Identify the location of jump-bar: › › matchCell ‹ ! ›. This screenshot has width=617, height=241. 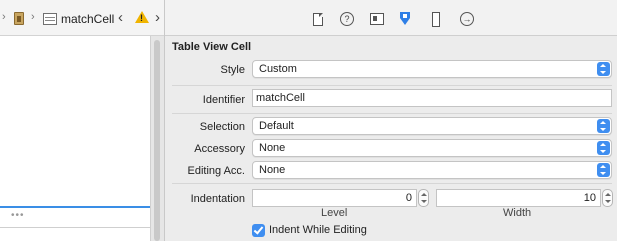
(82, 18).